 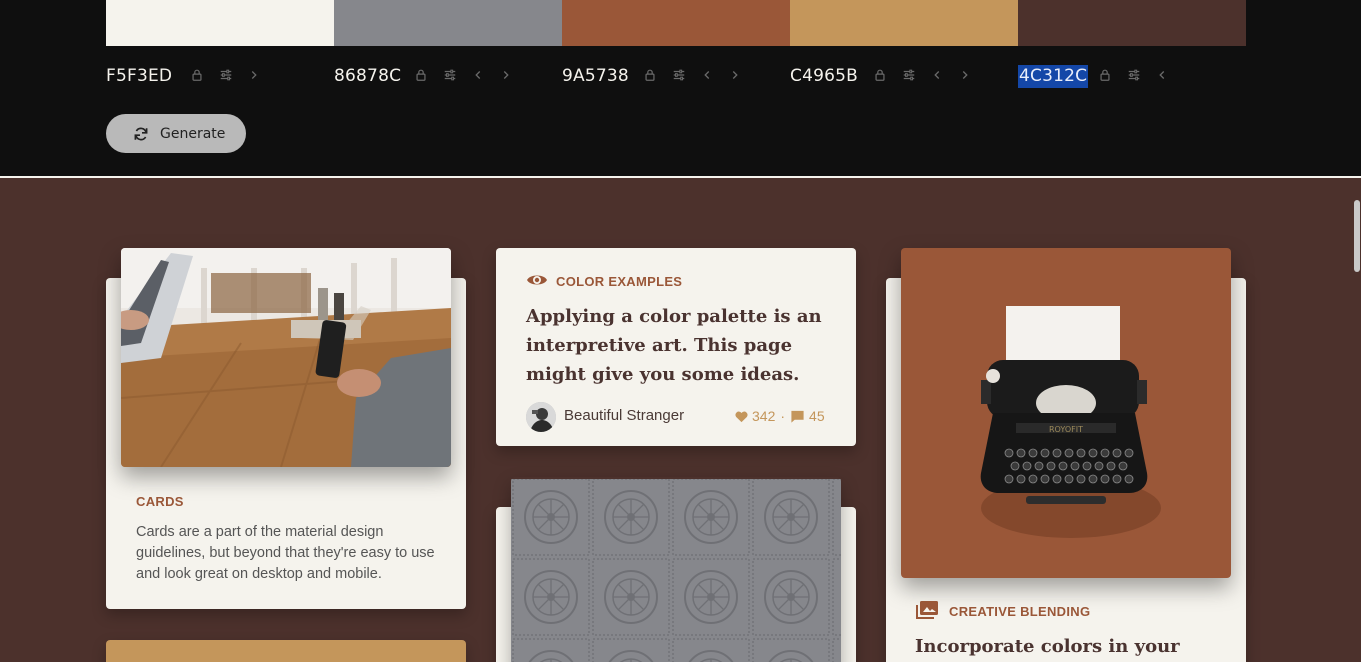 I want to click on svg-text: ROYOFIT, so click(x=1066, y=429).